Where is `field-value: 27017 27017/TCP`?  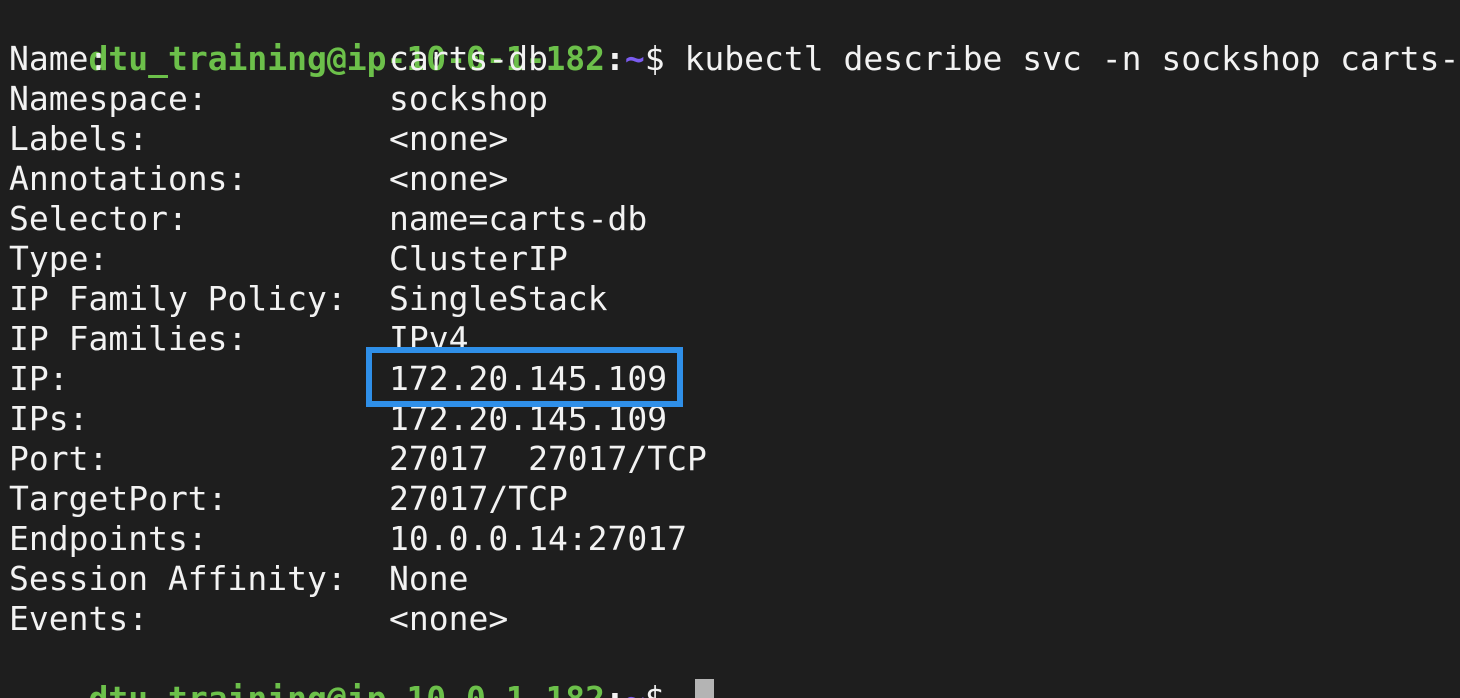
field-value: 27017 27017/TCP is located at coordinates (548, 458).